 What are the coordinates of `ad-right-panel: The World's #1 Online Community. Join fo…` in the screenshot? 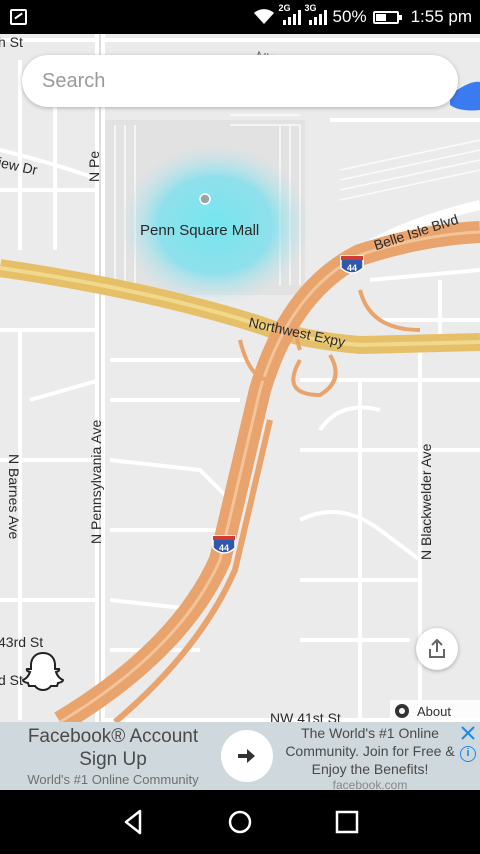 It's located at (370, 758).